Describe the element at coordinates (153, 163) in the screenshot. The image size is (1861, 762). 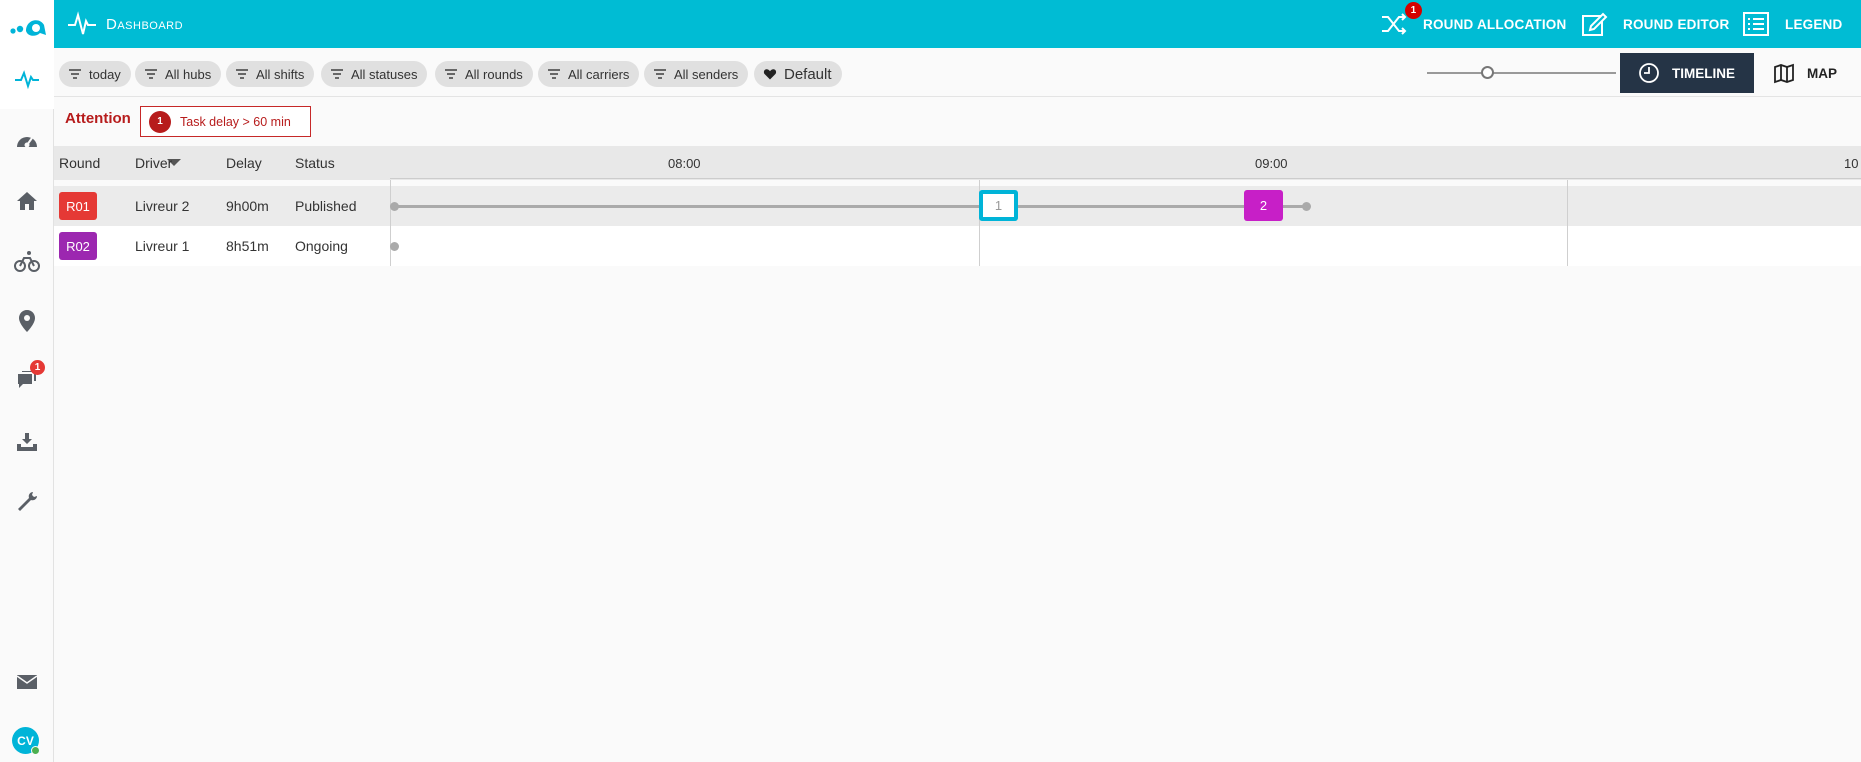
I see `column-header-driver: Driver` at that location.